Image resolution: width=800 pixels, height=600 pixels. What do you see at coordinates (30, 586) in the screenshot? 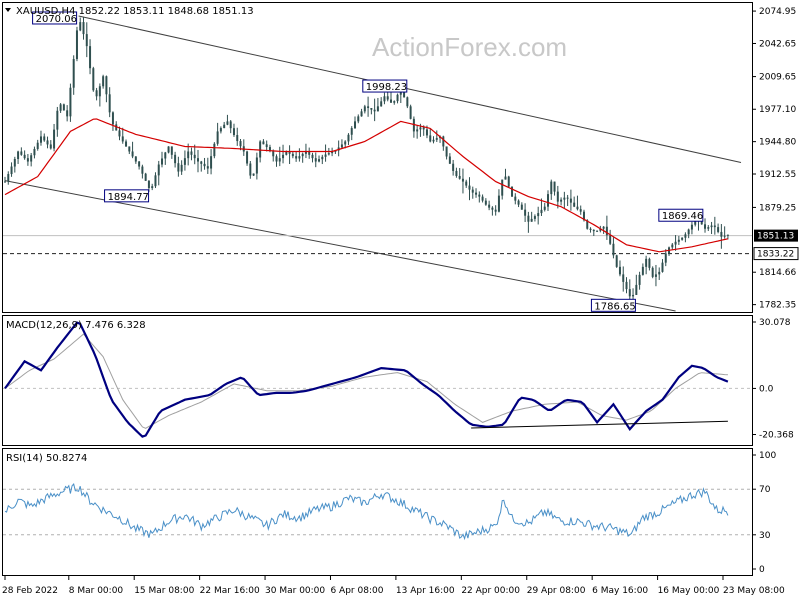
I see `time-tick: 28 Feb 2022` at bounding box center [30, 586].